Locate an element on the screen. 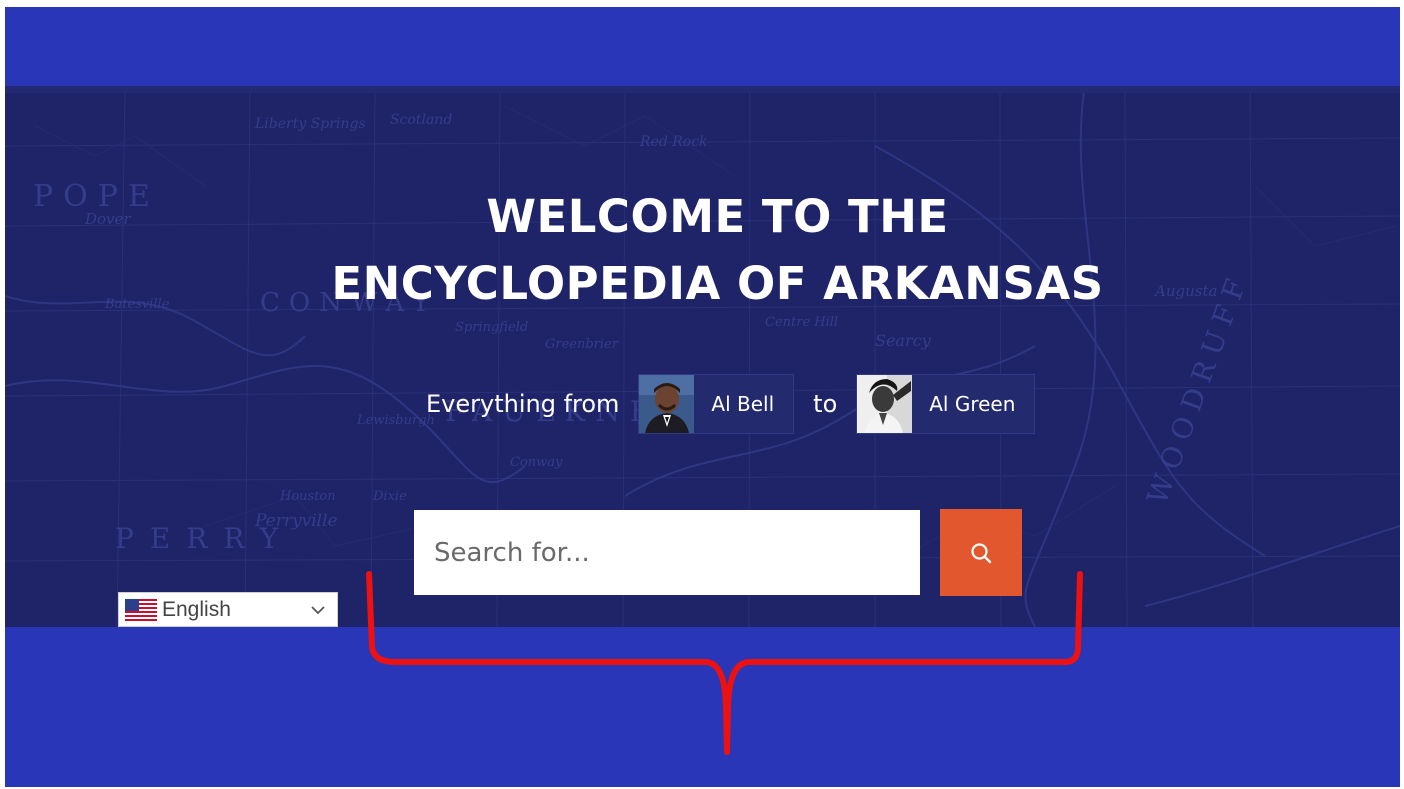  al-bell-photo is located at coordinates (667, 404).